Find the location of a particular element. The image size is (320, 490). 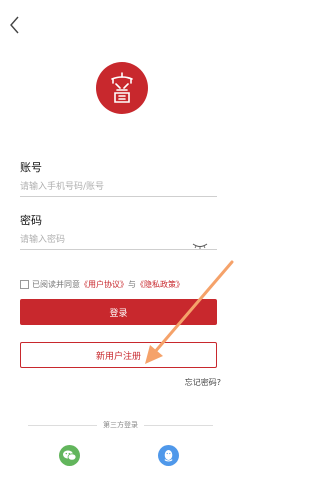

user-agreement-link: 《用户协议》 is located at coordinates (104, 284).